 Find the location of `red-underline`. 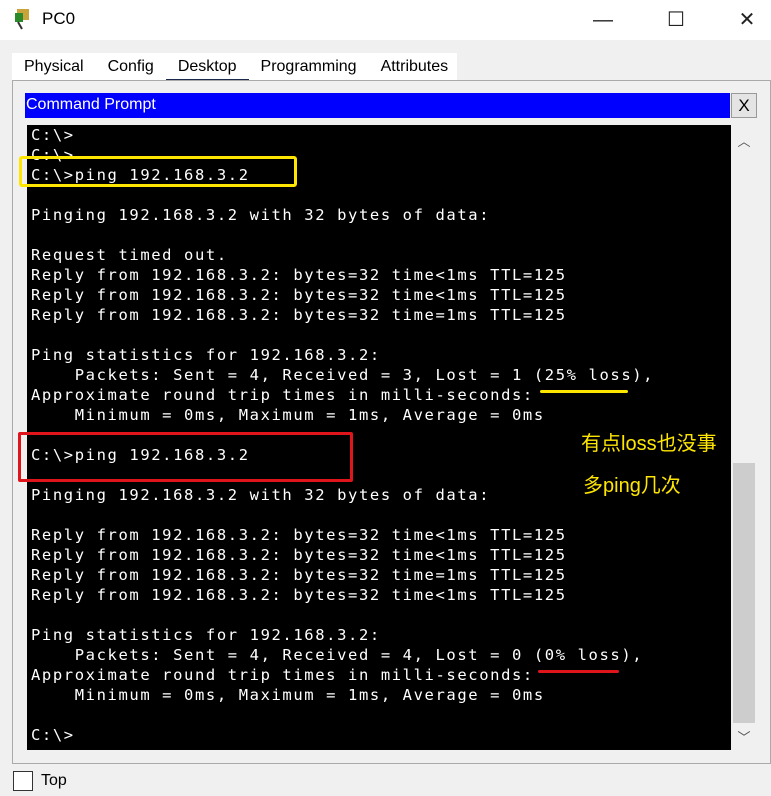

red-underline is located at coordinates (578, 671).